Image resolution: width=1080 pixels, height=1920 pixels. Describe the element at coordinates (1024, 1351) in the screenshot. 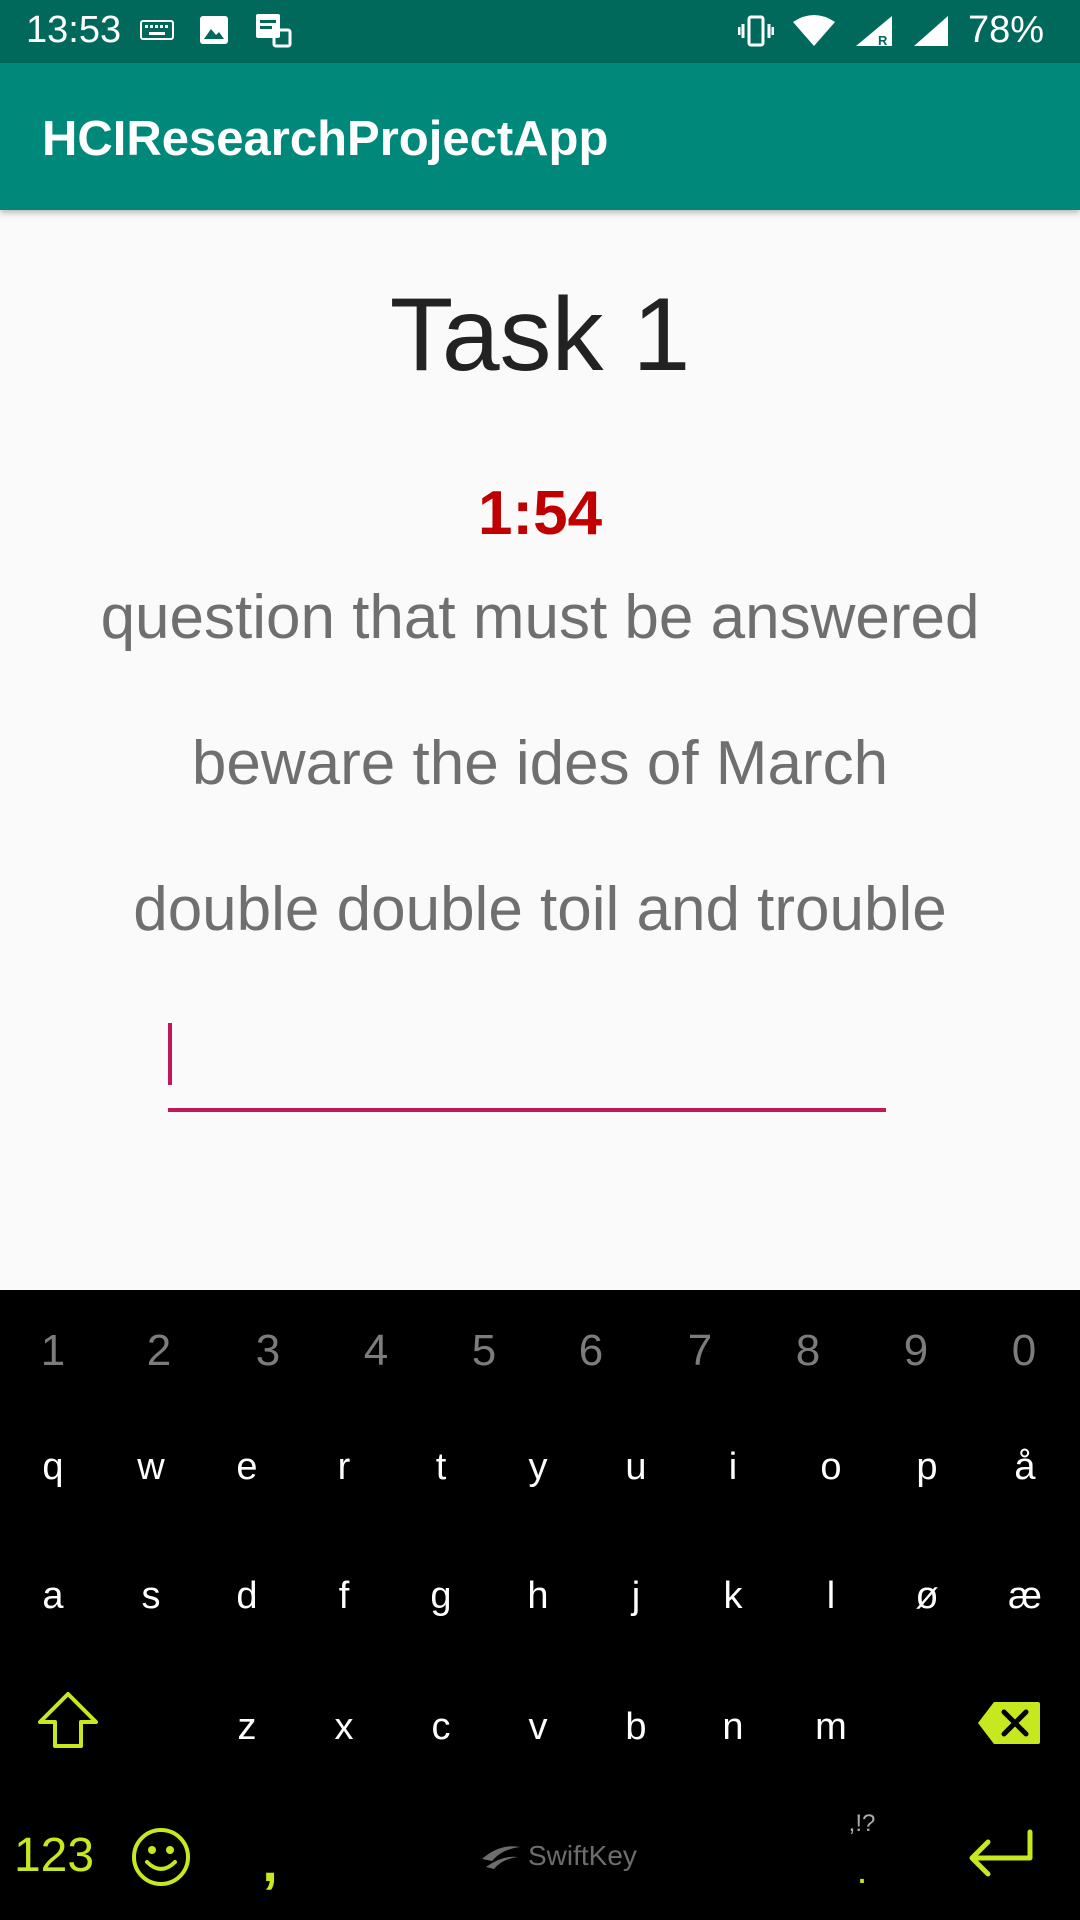

I see `number-key-9: 0` at that location.